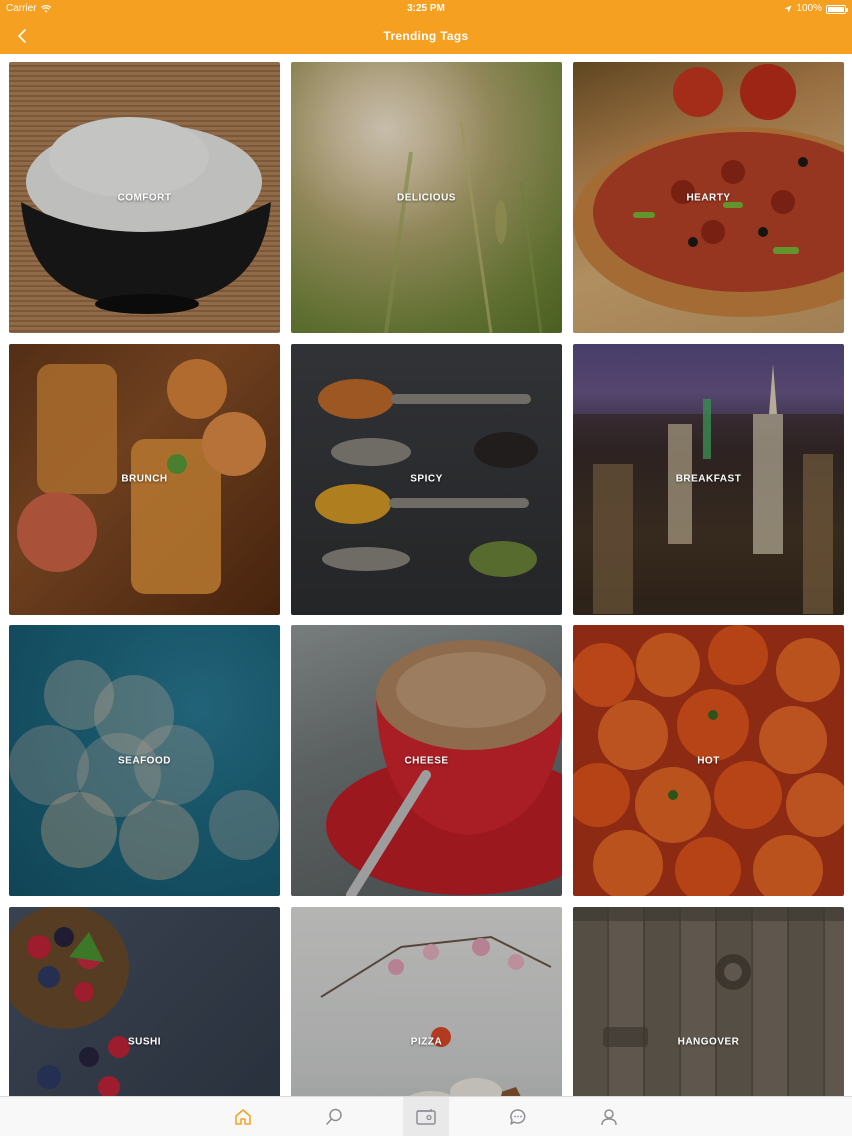 Image resolution: width=852 pixels, height=1136 pixels. I want to click on search-icon, so click(334, 1116).